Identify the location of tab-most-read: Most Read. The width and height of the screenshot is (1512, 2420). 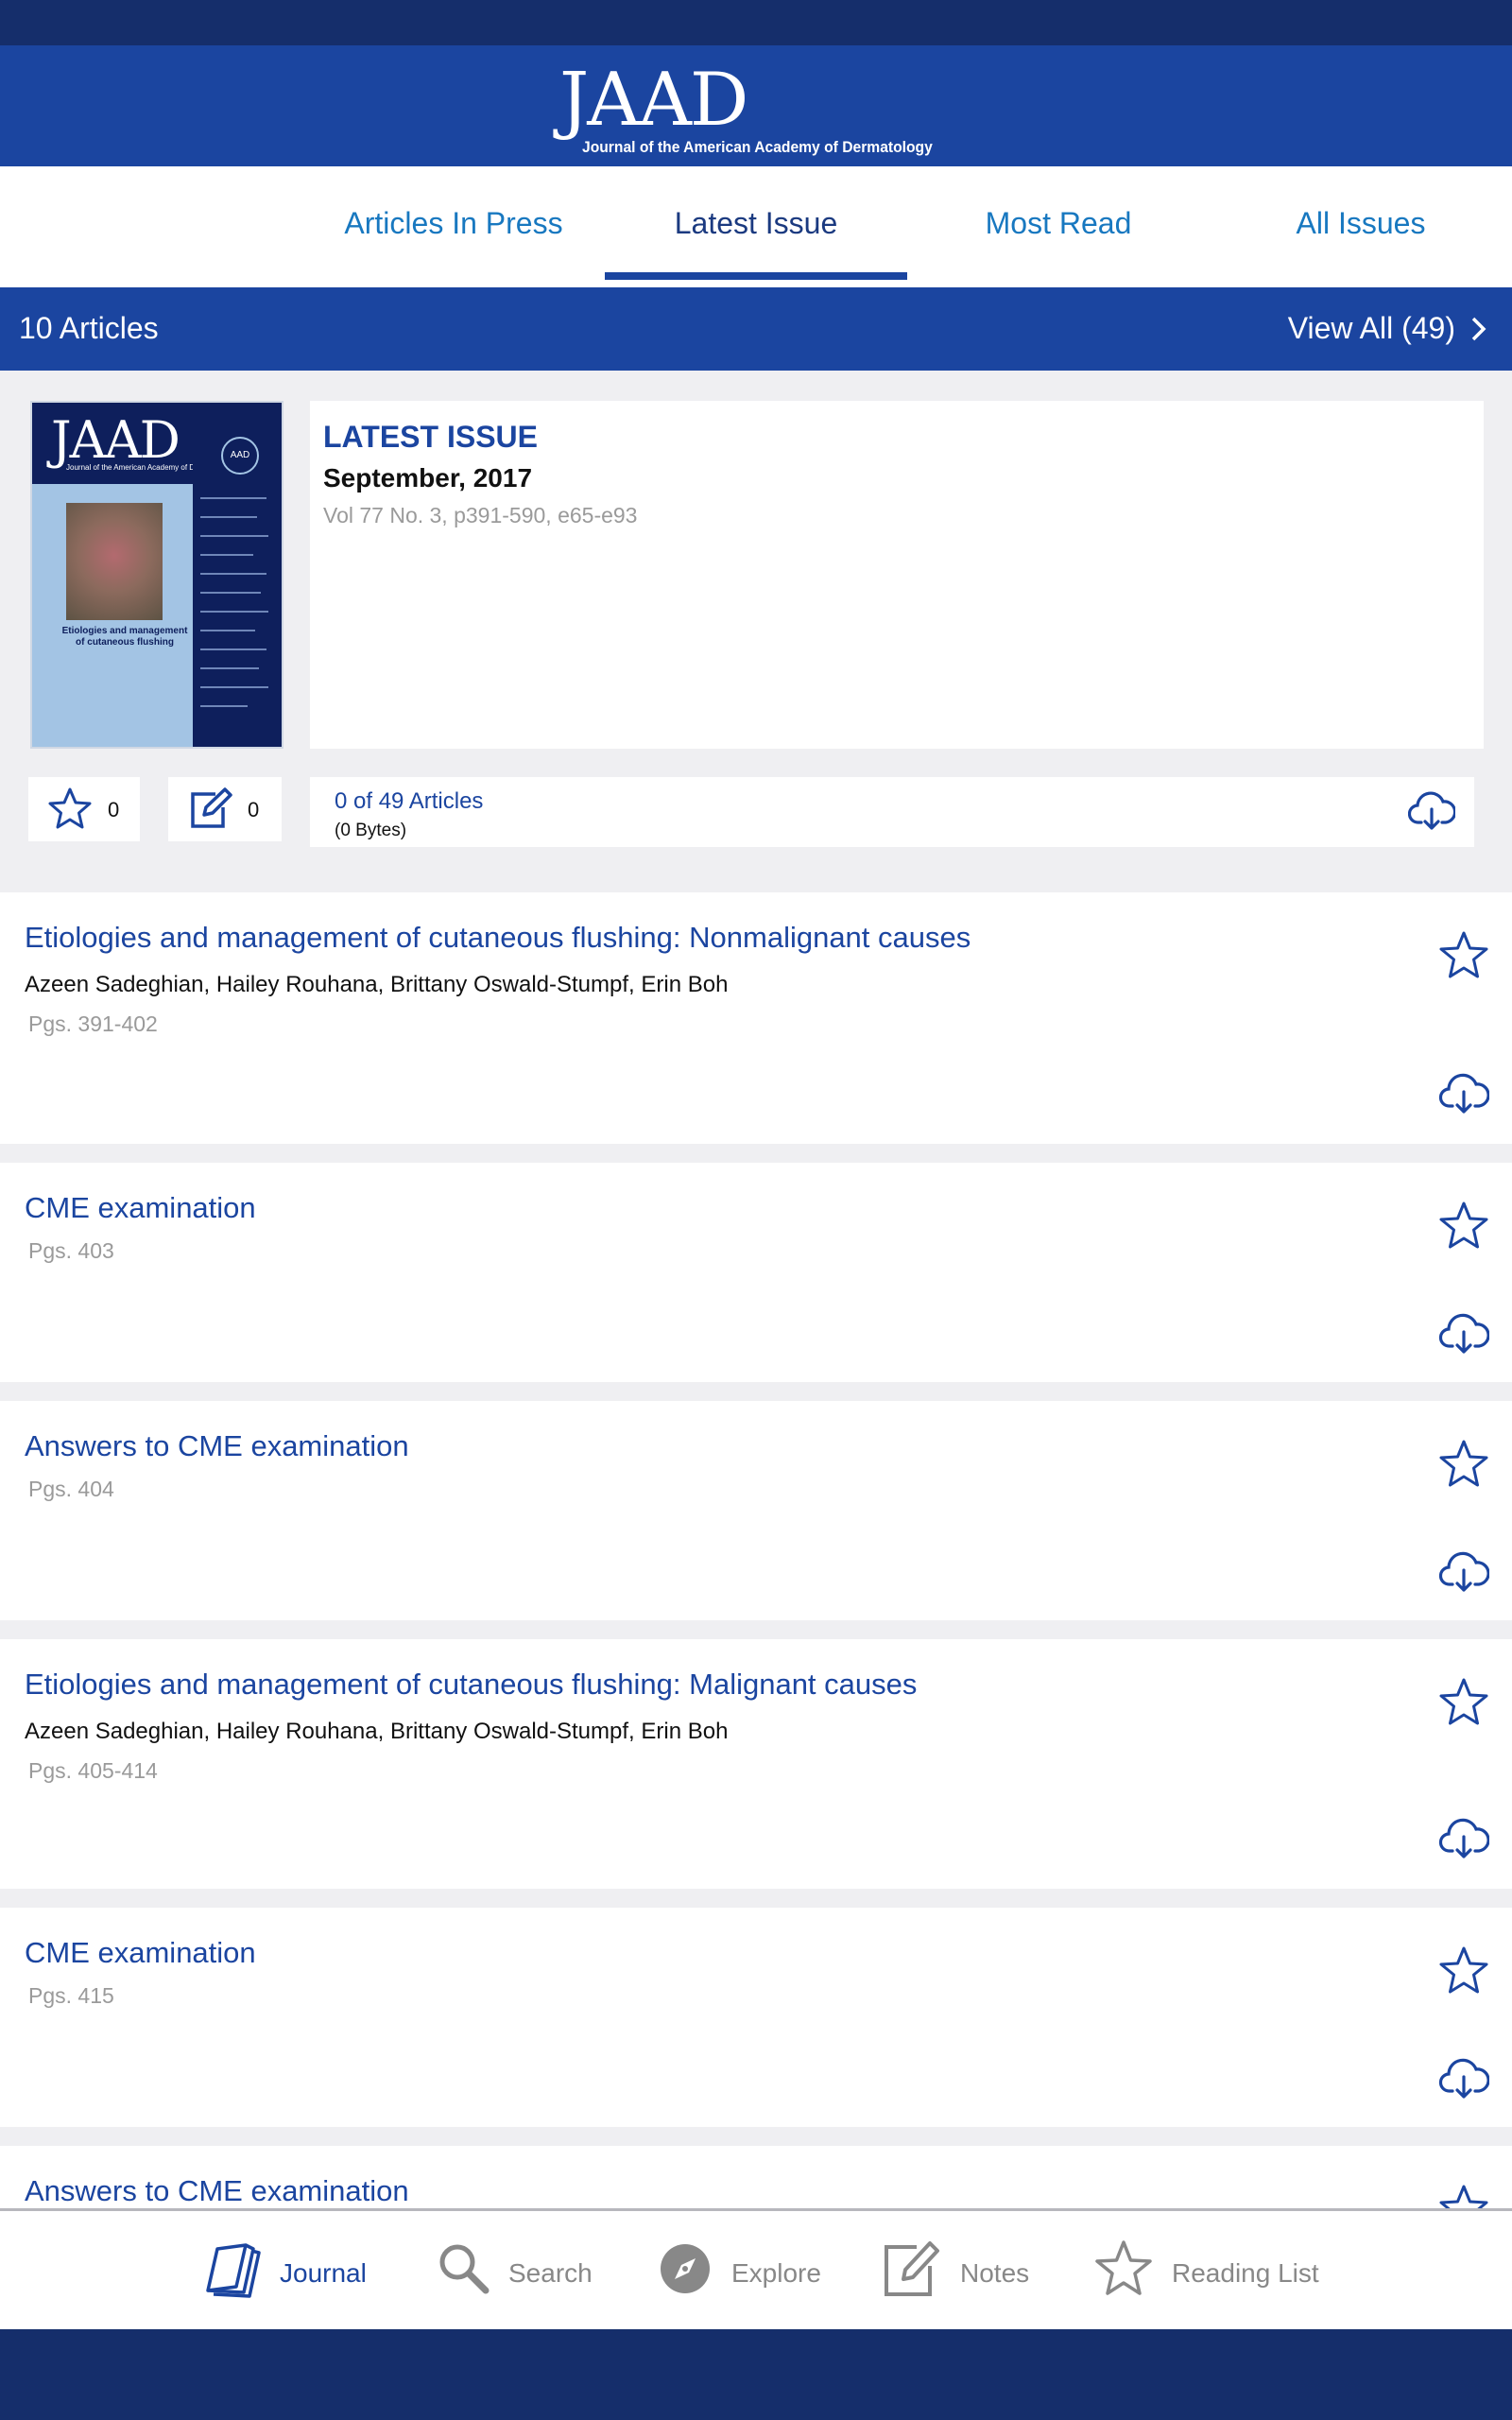
(1058, 226).